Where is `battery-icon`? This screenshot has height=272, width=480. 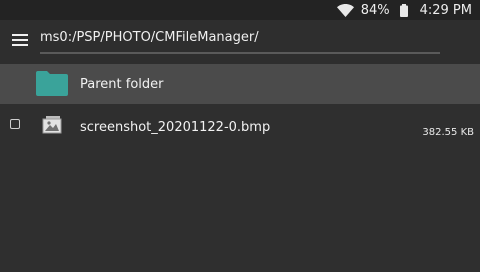 battery-icon is located at coordinates (403, 10).